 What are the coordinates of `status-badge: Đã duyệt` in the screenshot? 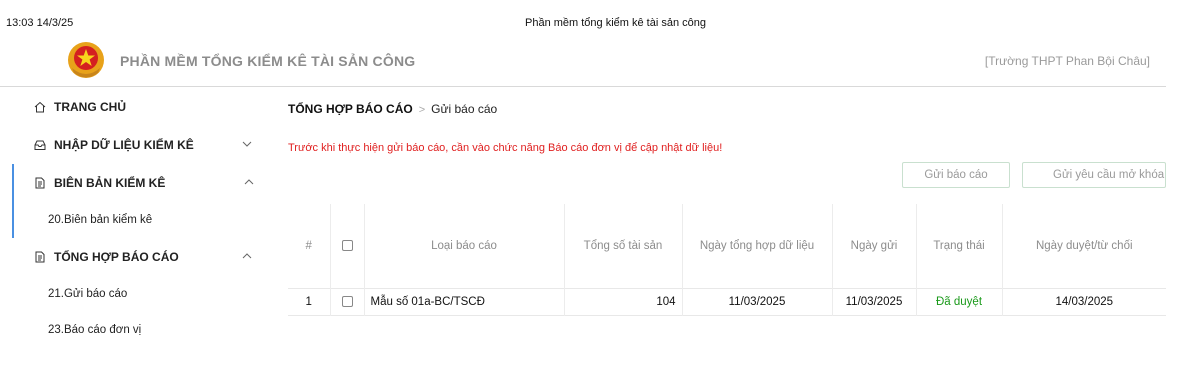 It's located at (959, 302).